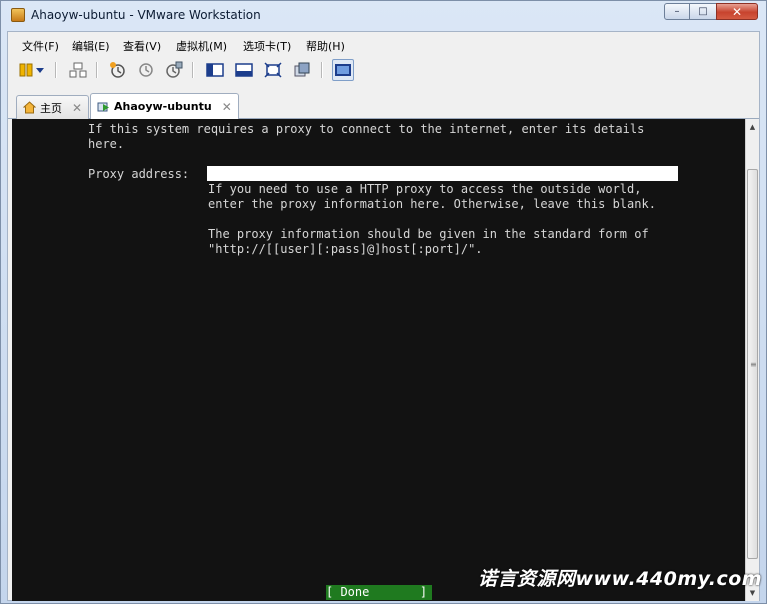 The width and height of the screenshot is (767, 604). What do you see at coordinates (244, 70) in the screenshot?
I see `thumbnail-bar-icon` at bounding box center [244, 70].